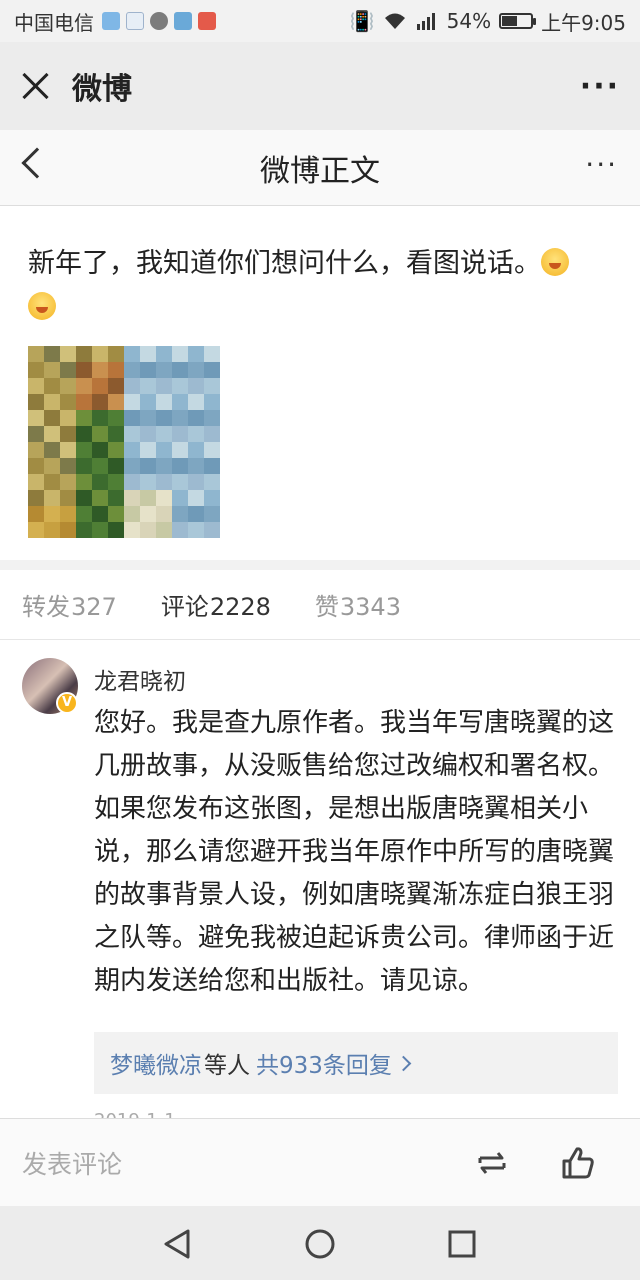 The height and width of the screenshot is (1280, 640). Describe the element at coordinates (324, 1063) in the screenshot. I see `reply-count-link: 共933条回复` at that location.